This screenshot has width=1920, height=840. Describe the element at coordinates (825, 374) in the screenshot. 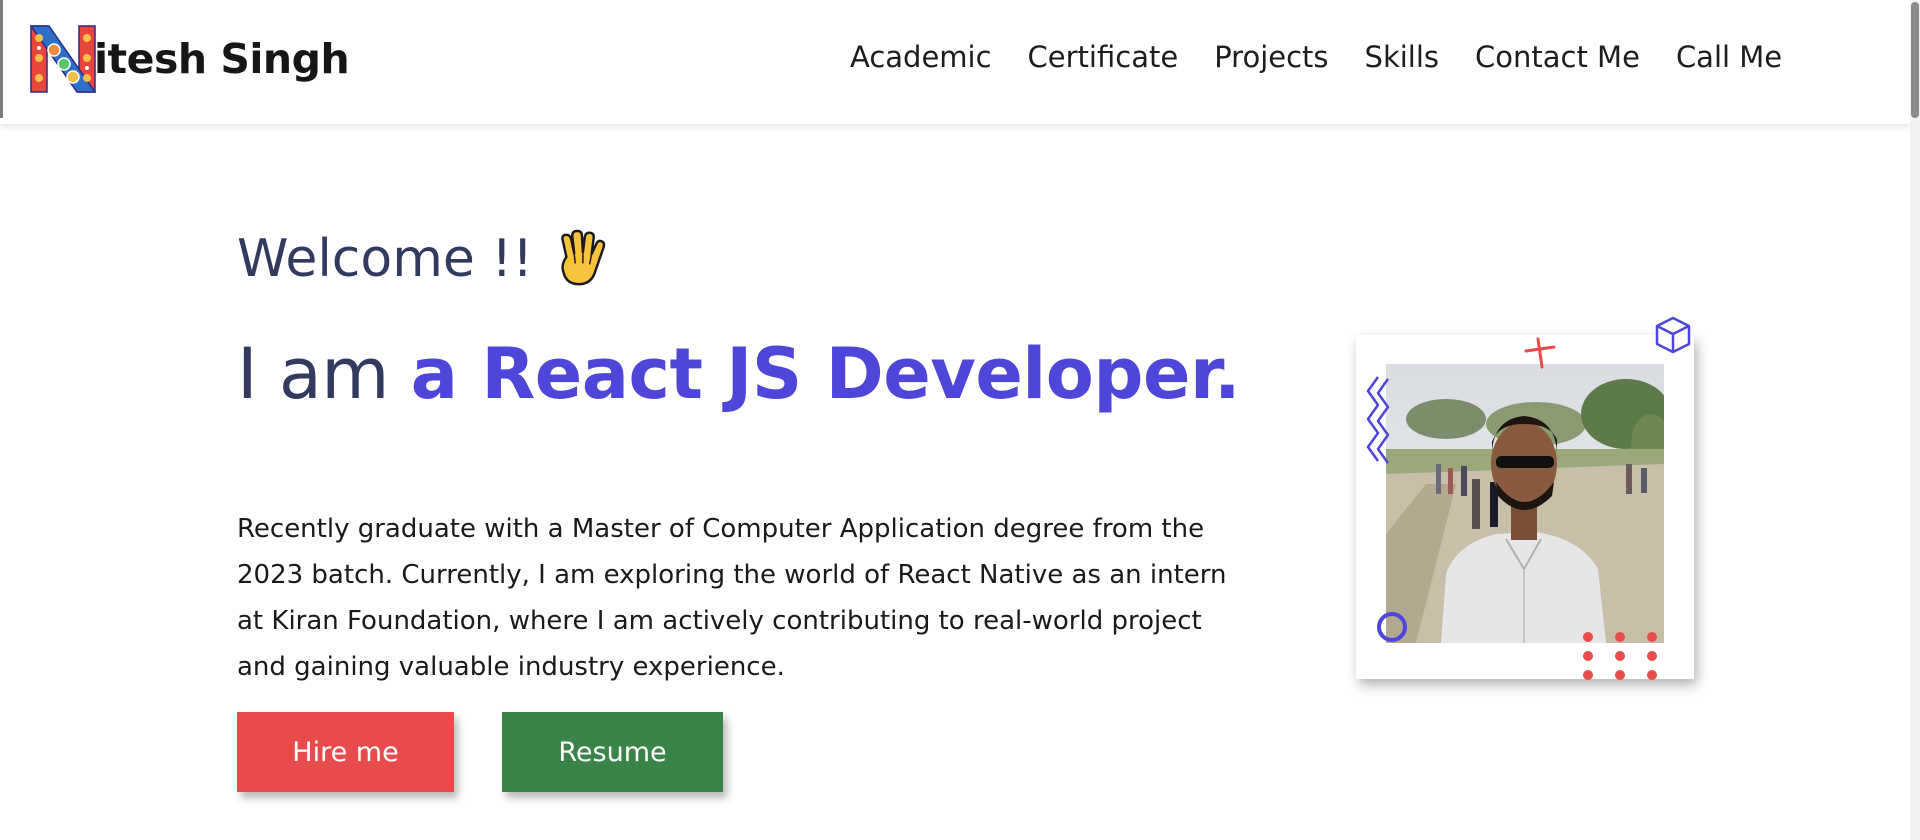

I see `headline-role: a React JS Developer.` at that location.